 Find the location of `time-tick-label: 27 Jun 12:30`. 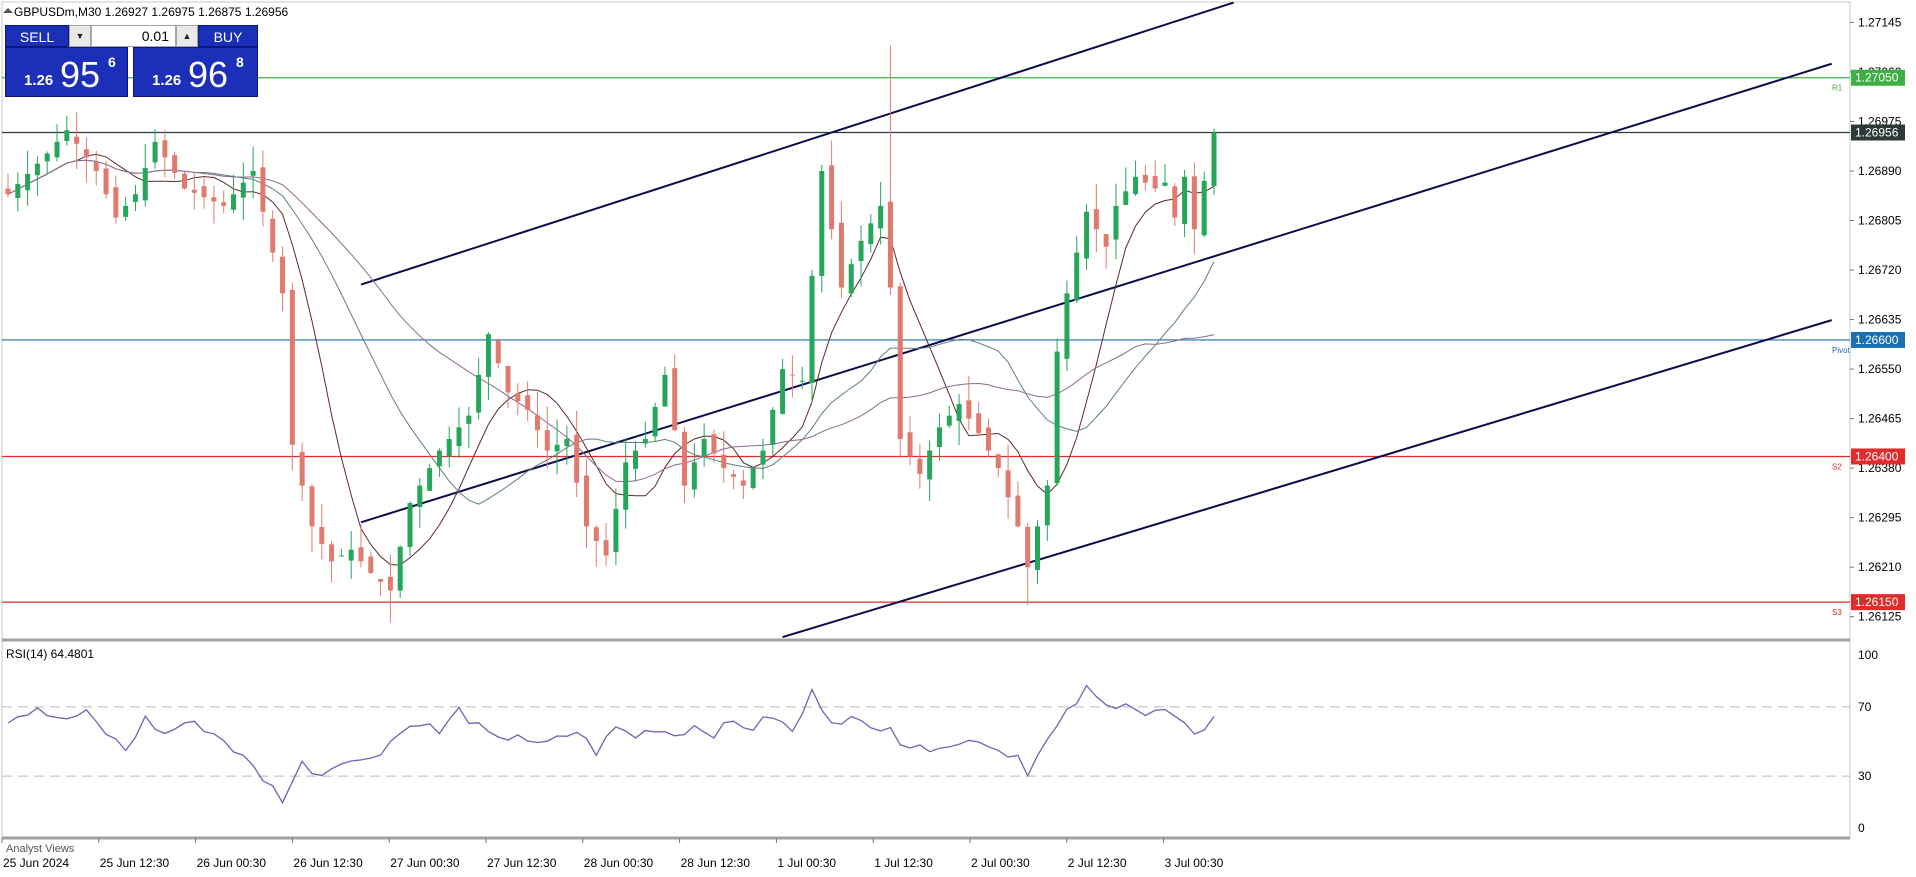

time-tick-label: 27 Jun 12:30 is located at coordinates (522, 863).